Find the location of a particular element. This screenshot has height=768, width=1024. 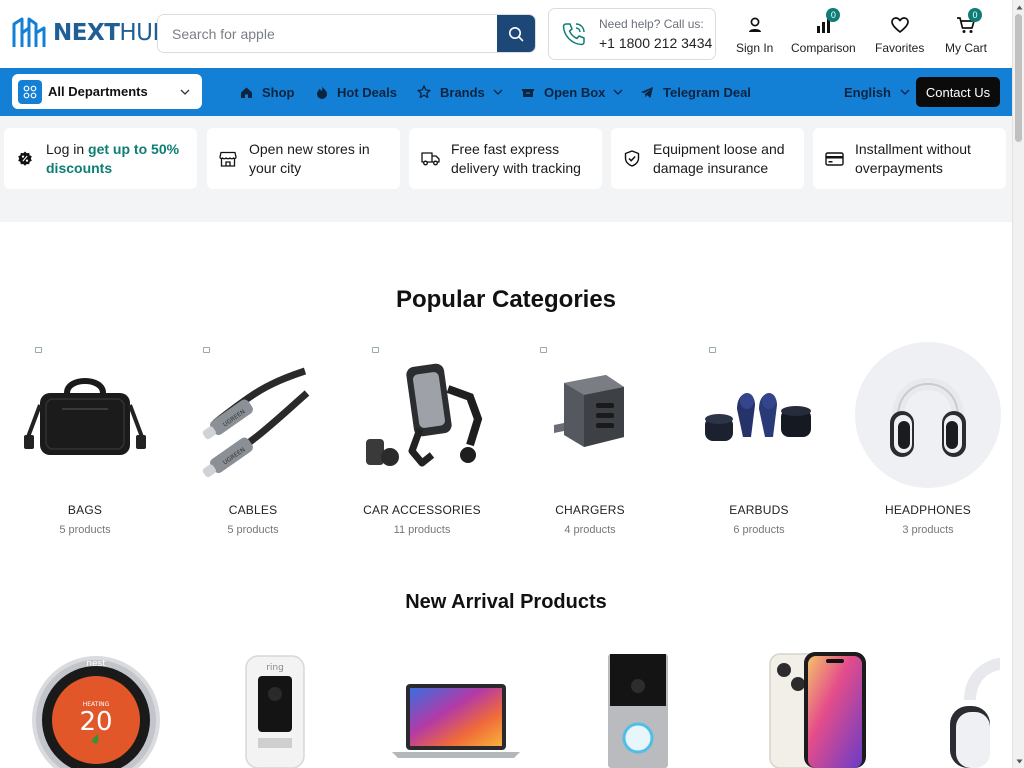

category-count: 3 products is located at coordinates (928, 530).